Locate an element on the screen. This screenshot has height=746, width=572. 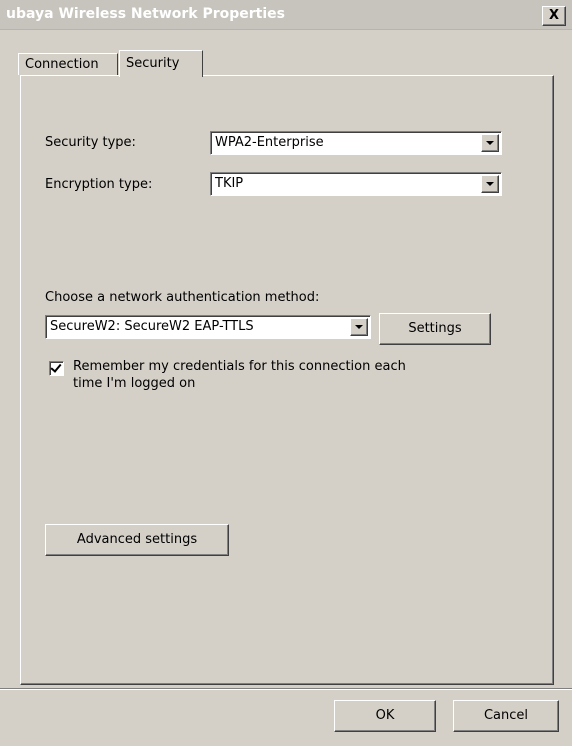
auth-method-select: SecureW2: SecureW2 EAP-TTLS is located at coordinates (208, 327).